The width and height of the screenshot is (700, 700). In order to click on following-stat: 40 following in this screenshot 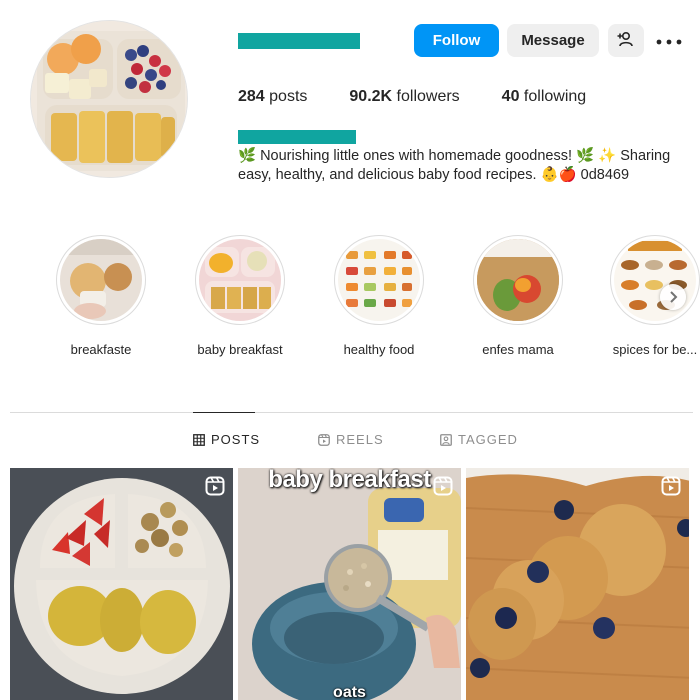, I will do `click(544, 97)`.